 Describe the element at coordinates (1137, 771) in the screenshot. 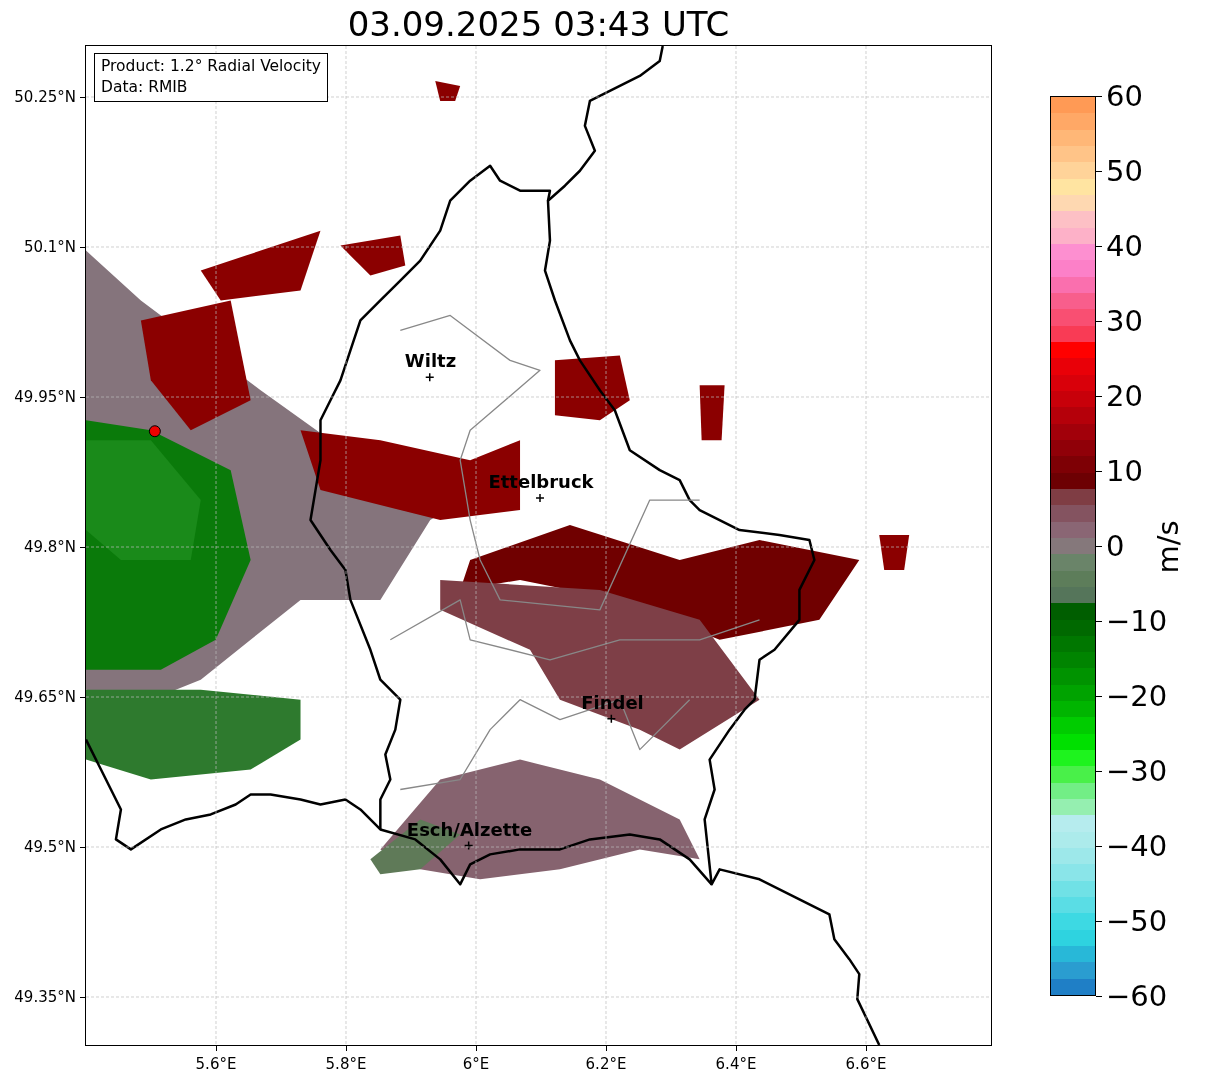

I see `colorbar-tick-label: −30` at that location.